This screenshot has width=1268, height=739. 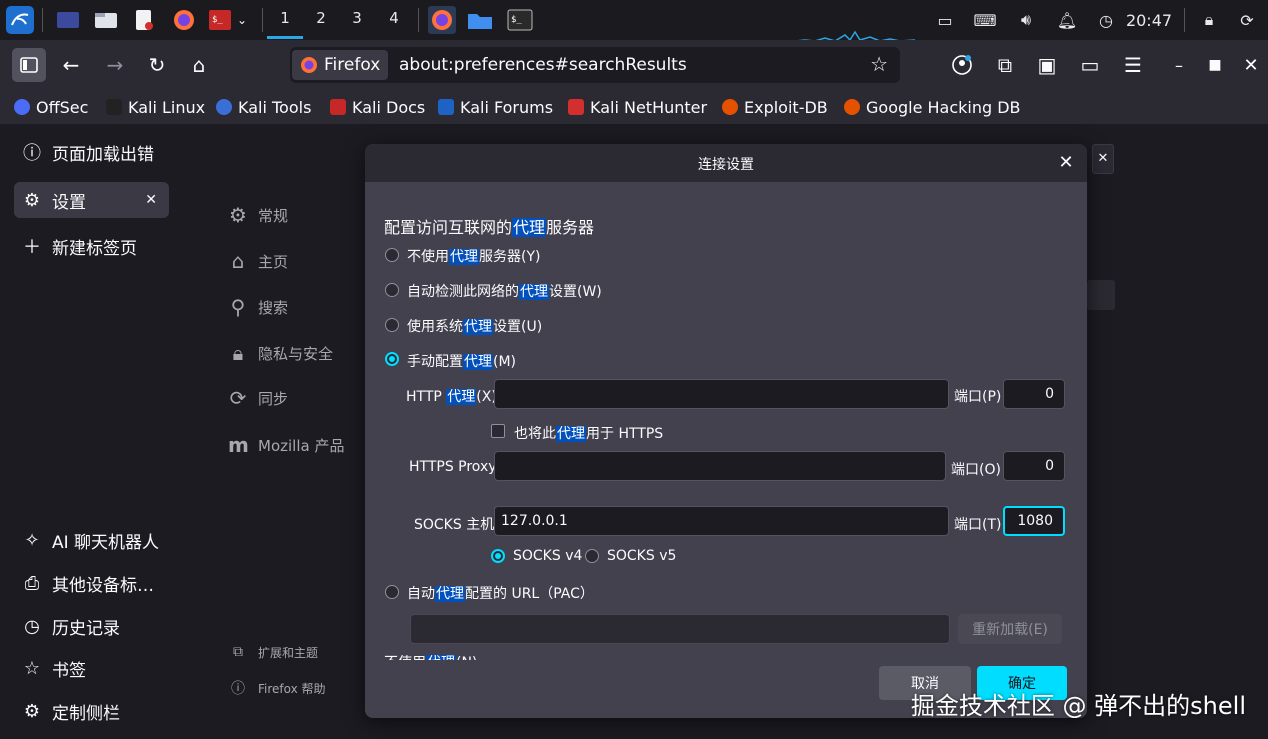 I want to click on https-port-input, so click(x=1034, y=466).